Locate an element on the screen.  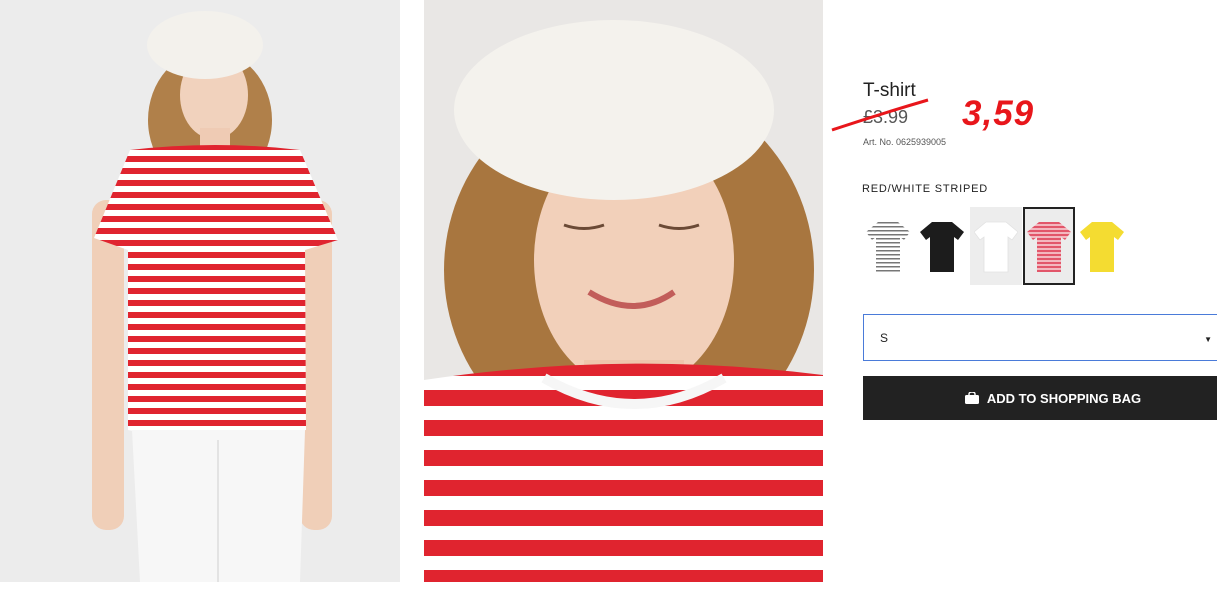
swatch-red-white-striped is located at coordinates (1049, 246).